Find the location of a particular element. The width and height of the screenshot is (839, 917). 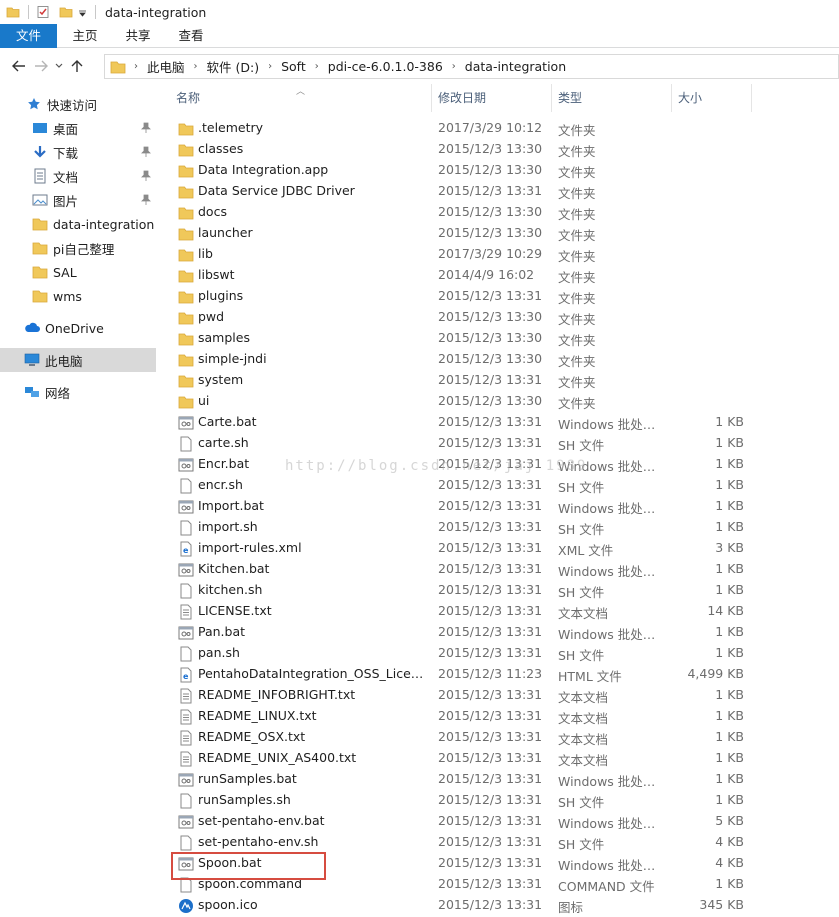

download-icon is located at coordinates (40, 152).